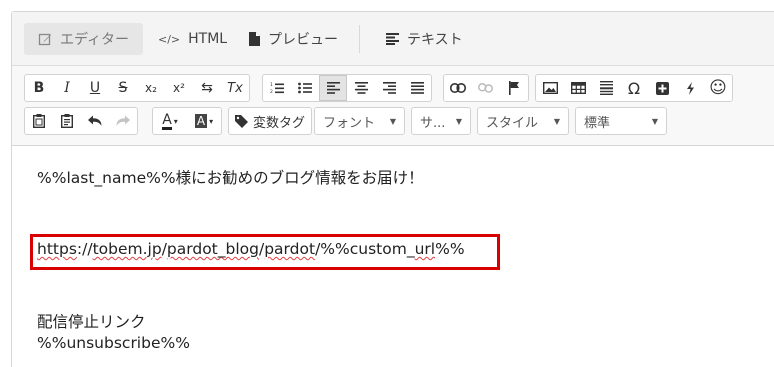 The width and height of the screenshot is (774, 367). Describe the element at coordinates (45, 39) in the screenshot. I see `pencil-icon` at that location.